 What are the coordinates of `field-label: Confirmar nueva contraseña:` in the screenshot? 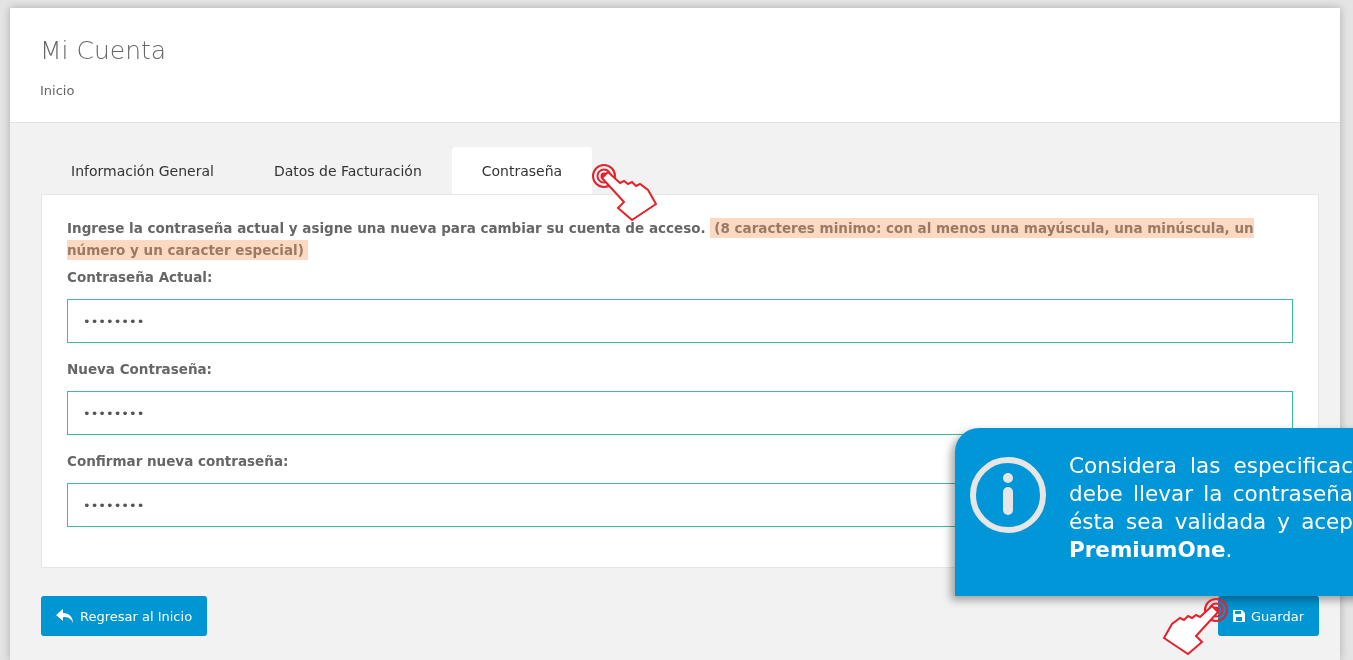 It's located at (178, 461).